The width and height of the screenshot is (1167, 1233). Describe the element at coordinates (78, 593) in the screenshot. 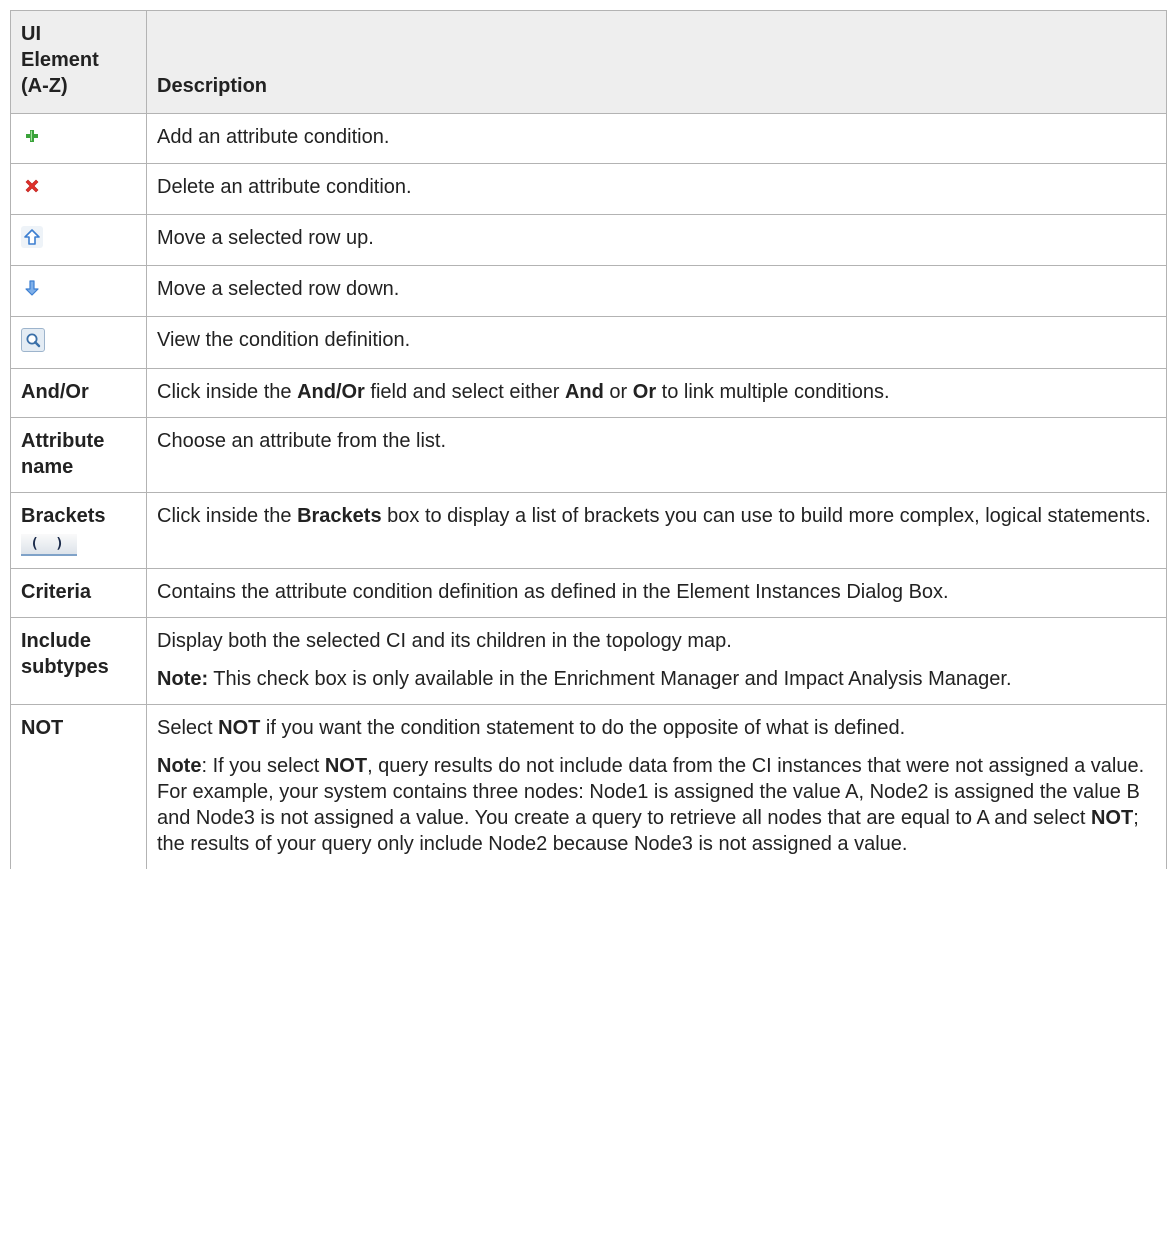

I see `element-name-criteria: Criteria` at that location.